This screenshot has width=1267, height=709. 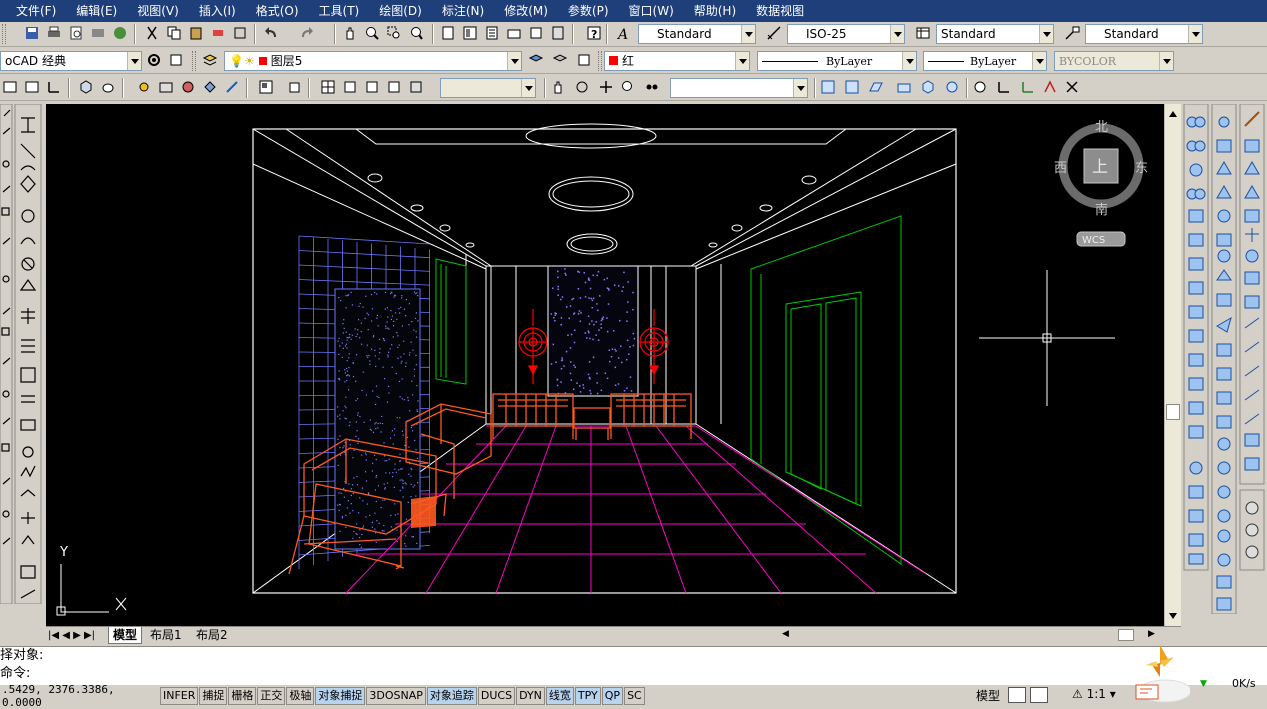 I want to click on linetype-select: ByLayer, so click(x=837, y=61).